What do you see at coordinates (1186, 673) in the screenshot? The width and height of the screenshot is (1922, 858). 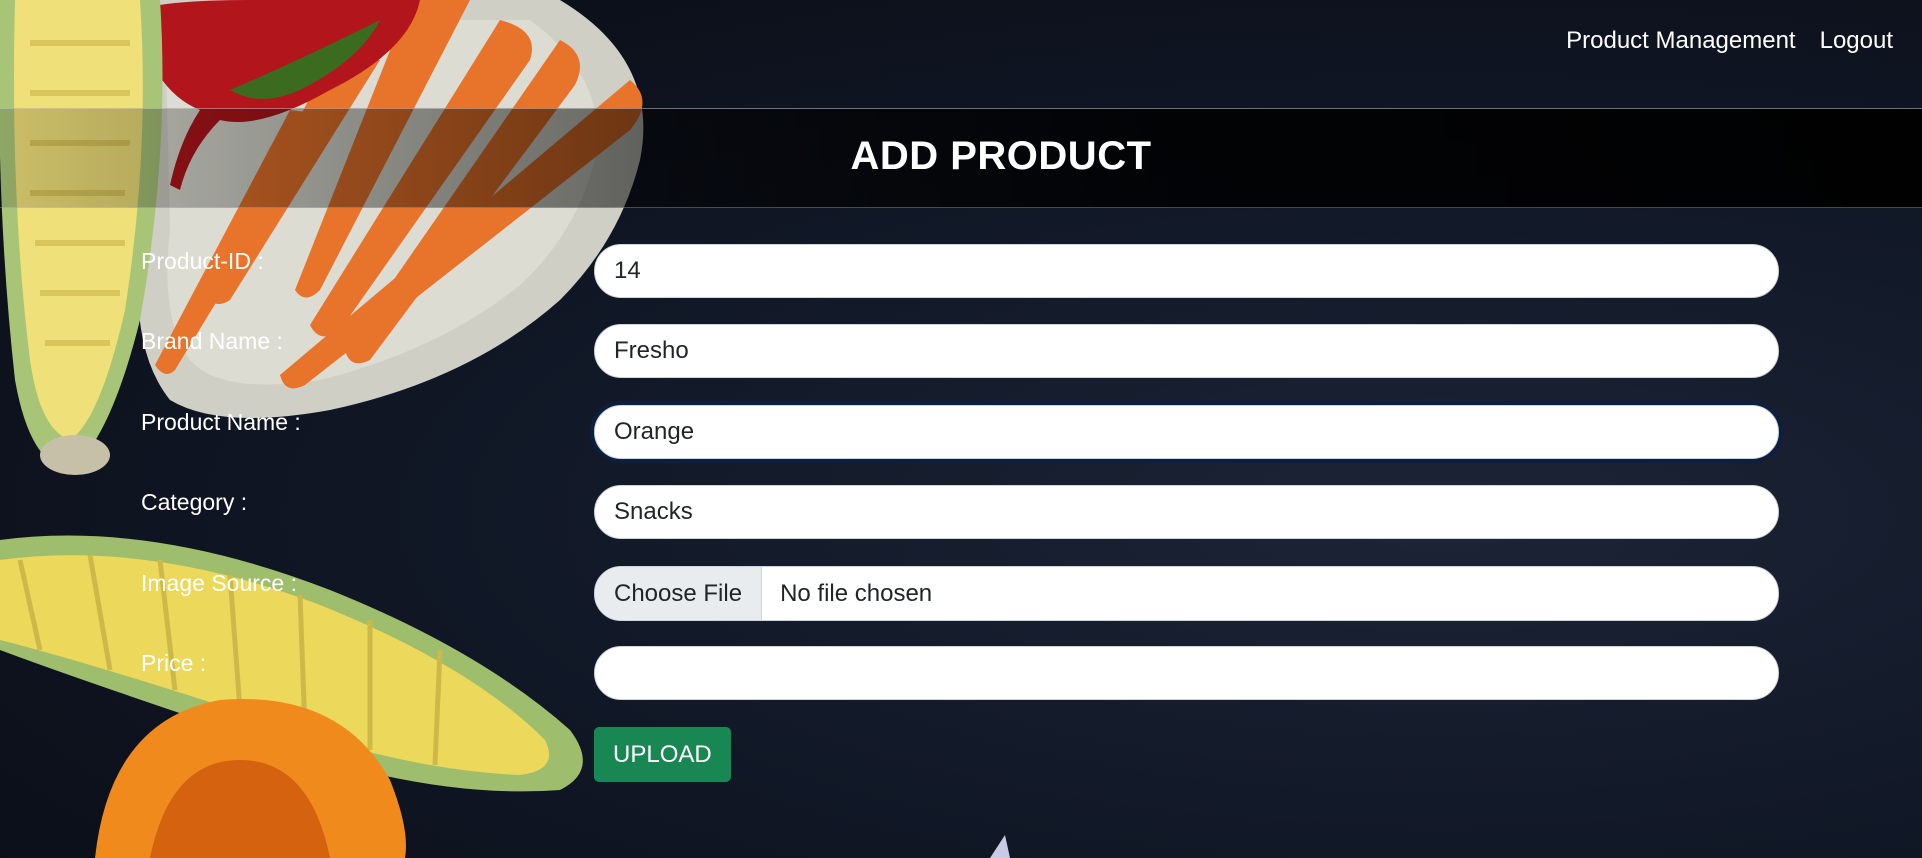 I see `price-input` at bounding box center [1186, 673].